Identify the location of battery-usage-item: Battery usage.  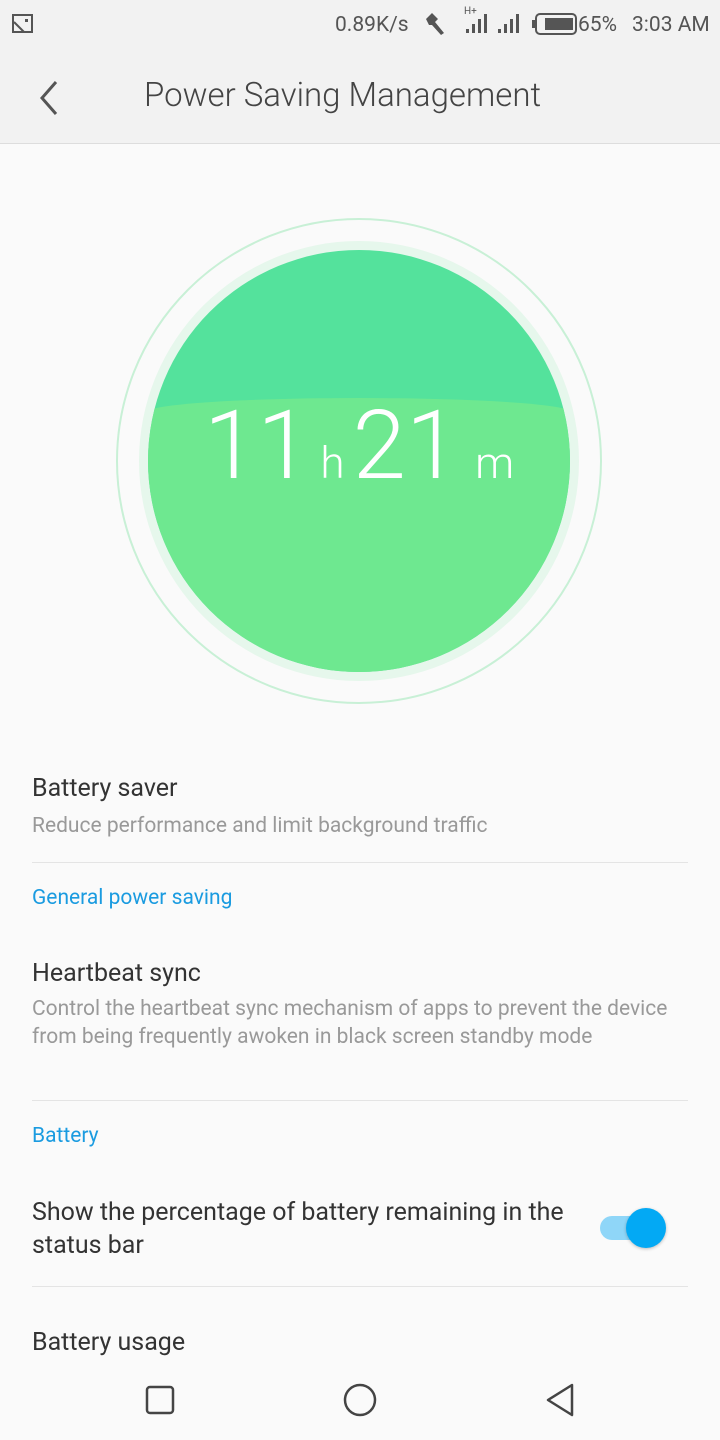
(108, 1342).